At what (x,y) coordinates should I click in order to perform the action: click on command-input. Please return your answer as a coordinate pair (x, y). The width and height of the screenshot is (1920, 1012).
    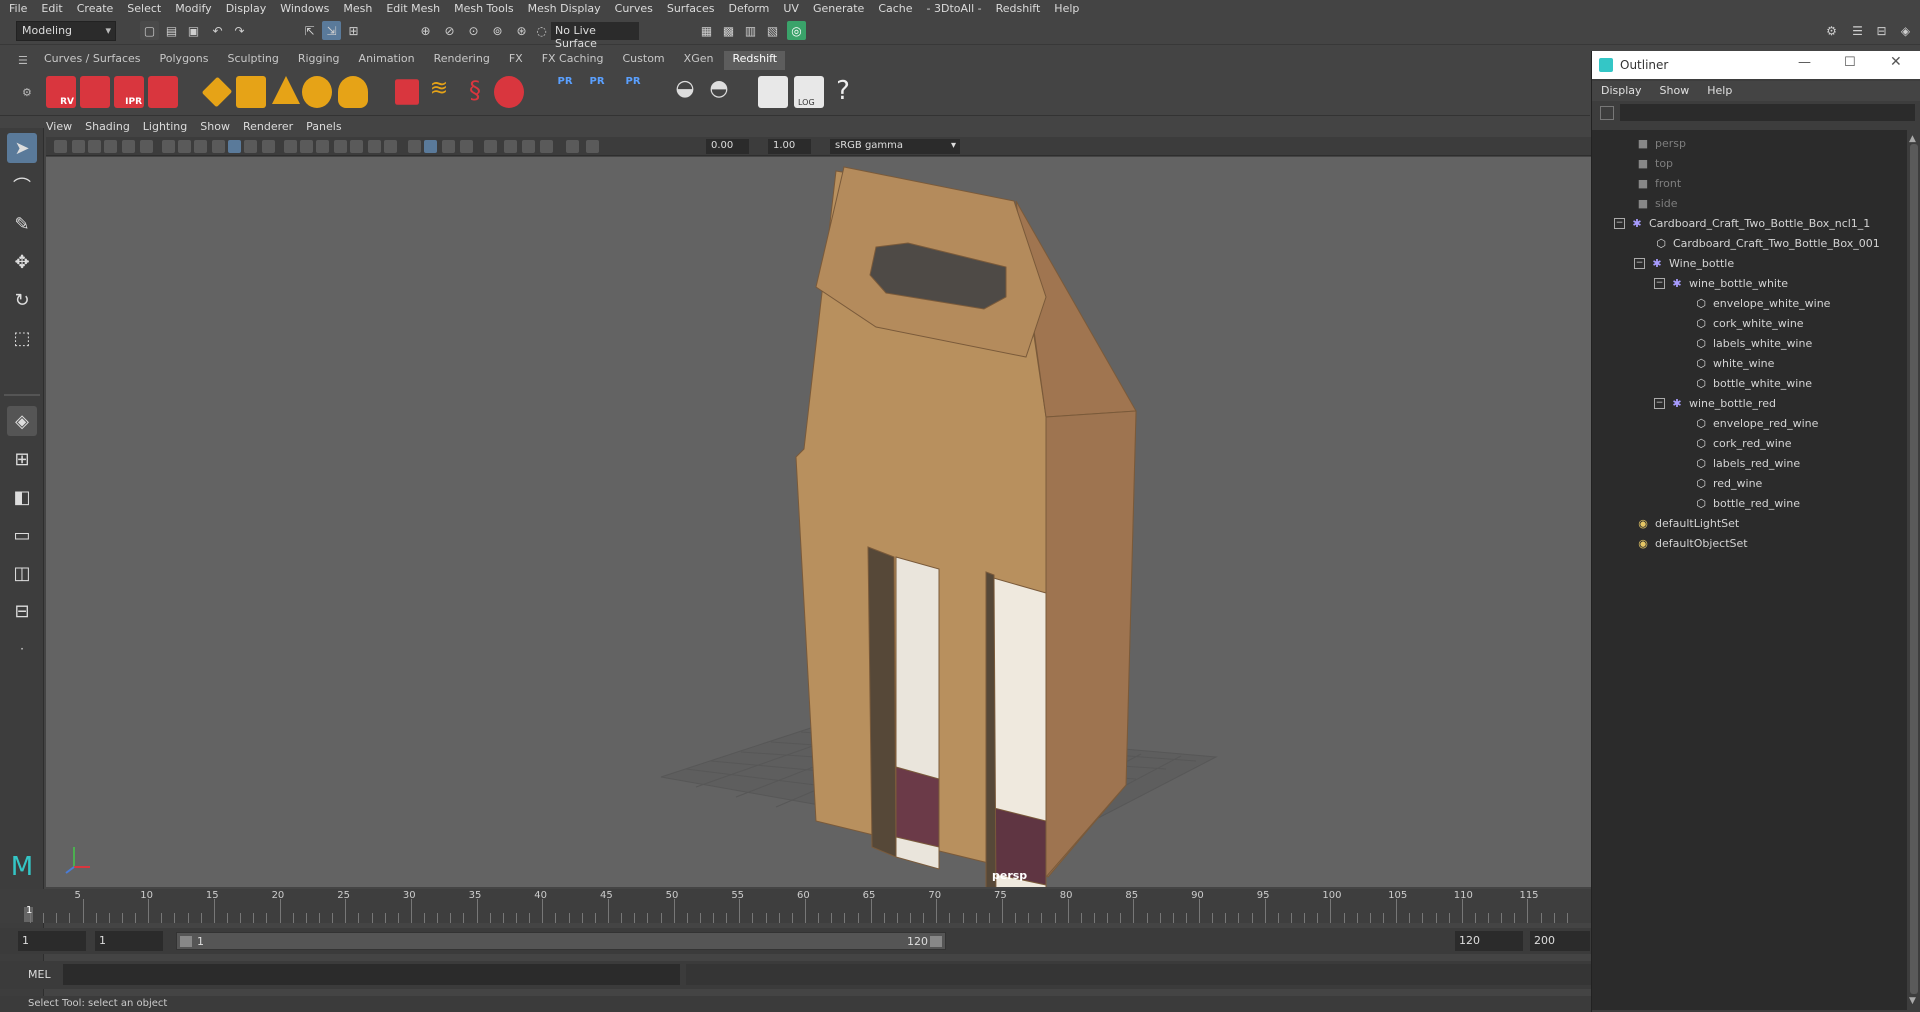
    Looking at the image, I should click on (371, 974).